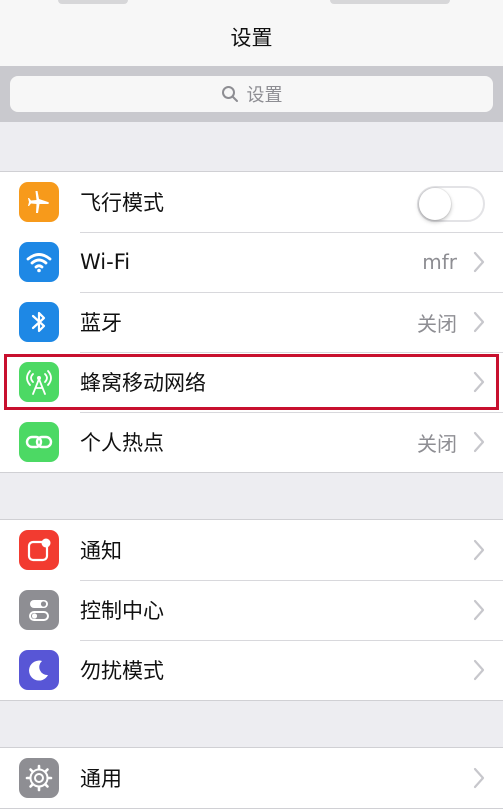 This screenshot has height=809, width=503. I want to click on airplane-mode-toggle, so click(451, 204).